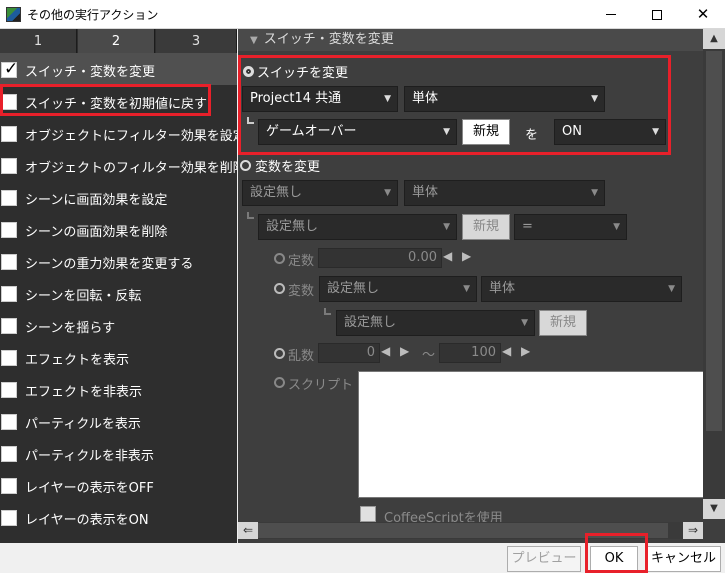 Image resolution: width=725 pixels, height=573 pixels. Describe the element at coordinates (486, 227) in the screenshot. I see `variable-new-button: 新規` at that location.